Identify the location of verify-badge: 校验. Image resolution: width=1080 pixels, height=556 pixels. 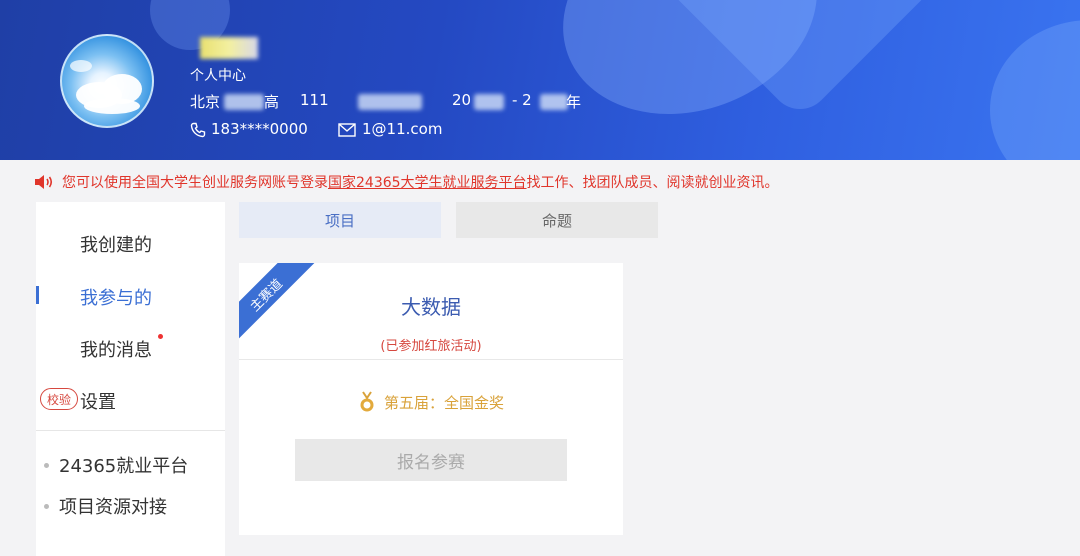
(59, 399).